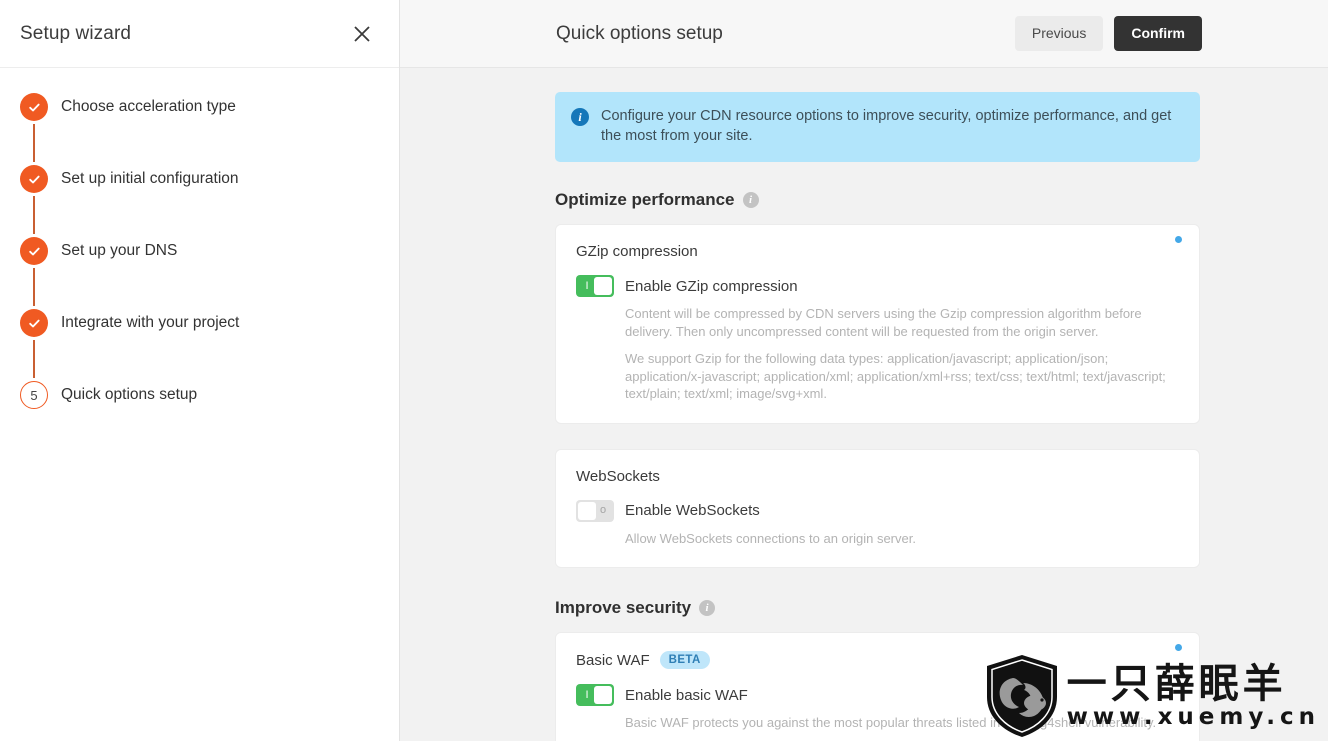  What do you see at coordinates (76, 33) in the screenshot?
I see `sidebar-title: Setup wizard` at bounding box center [76, 33].